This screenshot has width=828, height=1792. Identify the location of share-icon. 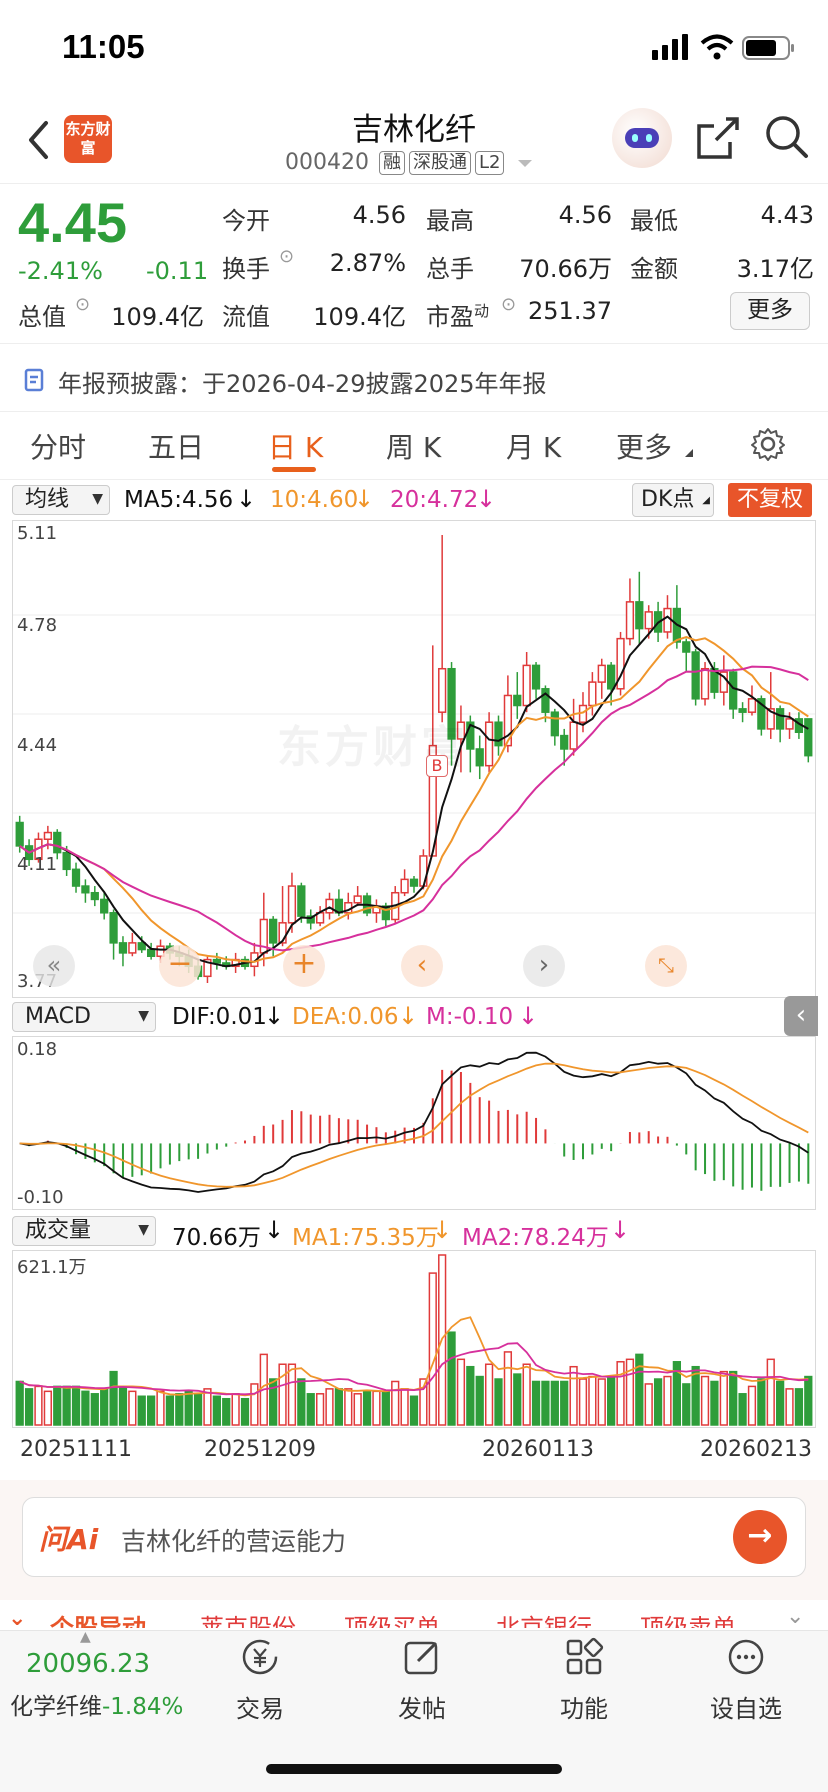
(718, 138).